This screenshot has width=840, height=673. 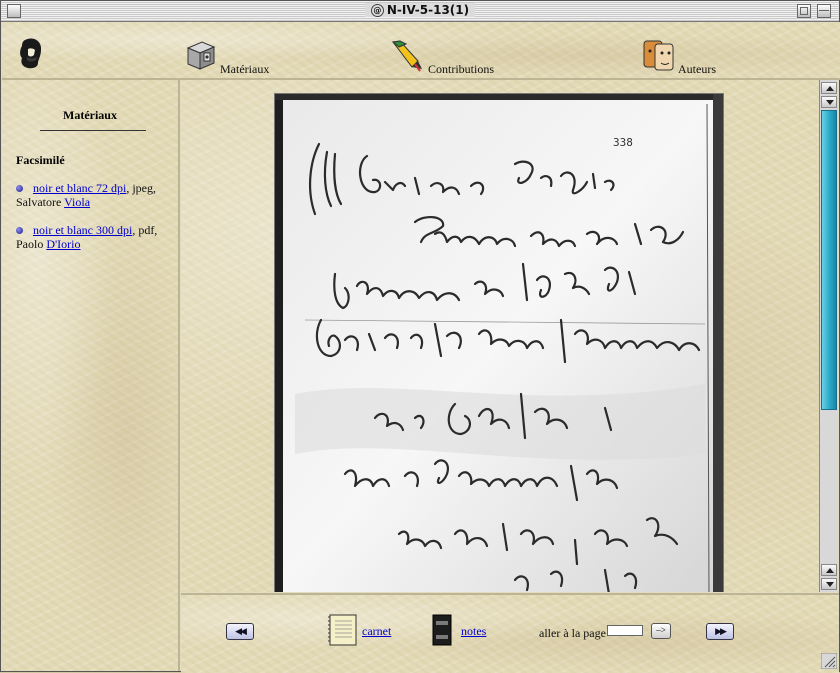 I want to click on title-bar: @ N-IV-5-13(1), so click(x=420, y=11).